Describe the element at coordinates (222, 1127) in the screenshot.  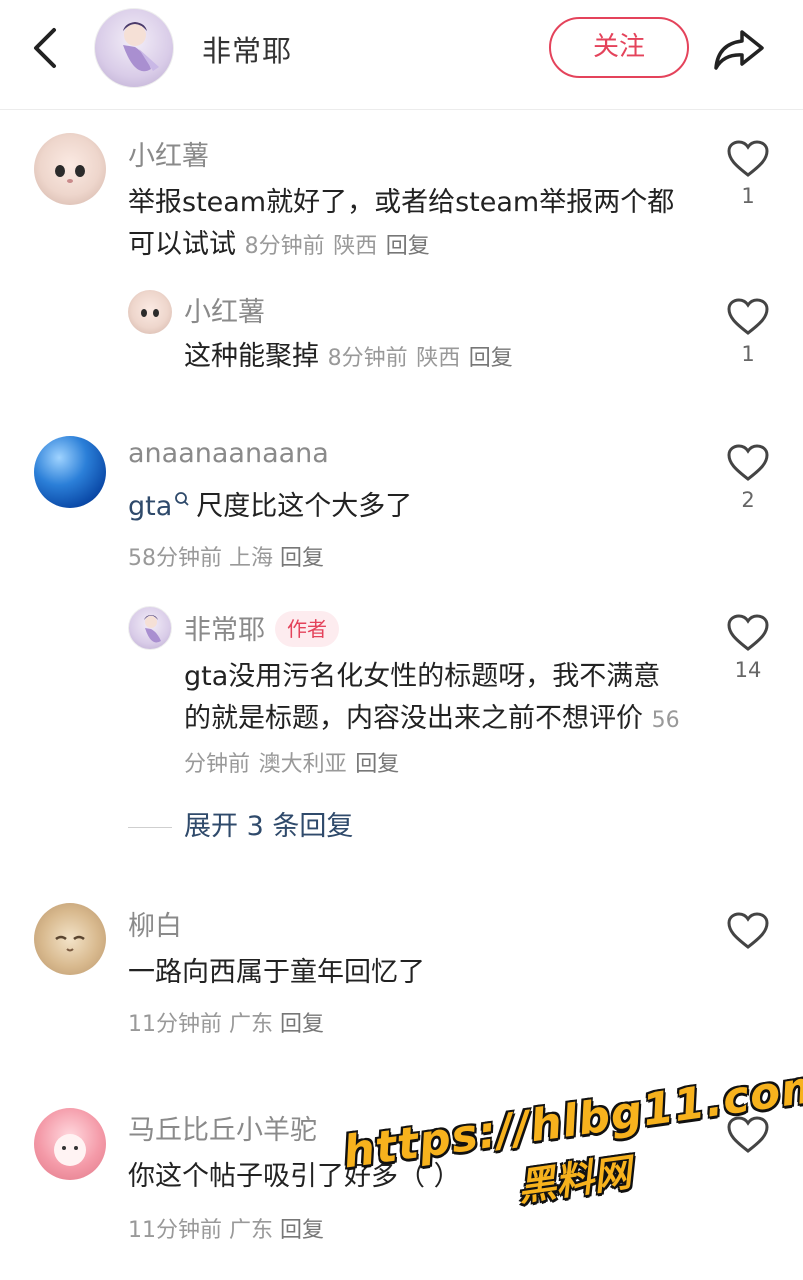
I see `commenter-name: 马丘比丘小羊驼` at that location.